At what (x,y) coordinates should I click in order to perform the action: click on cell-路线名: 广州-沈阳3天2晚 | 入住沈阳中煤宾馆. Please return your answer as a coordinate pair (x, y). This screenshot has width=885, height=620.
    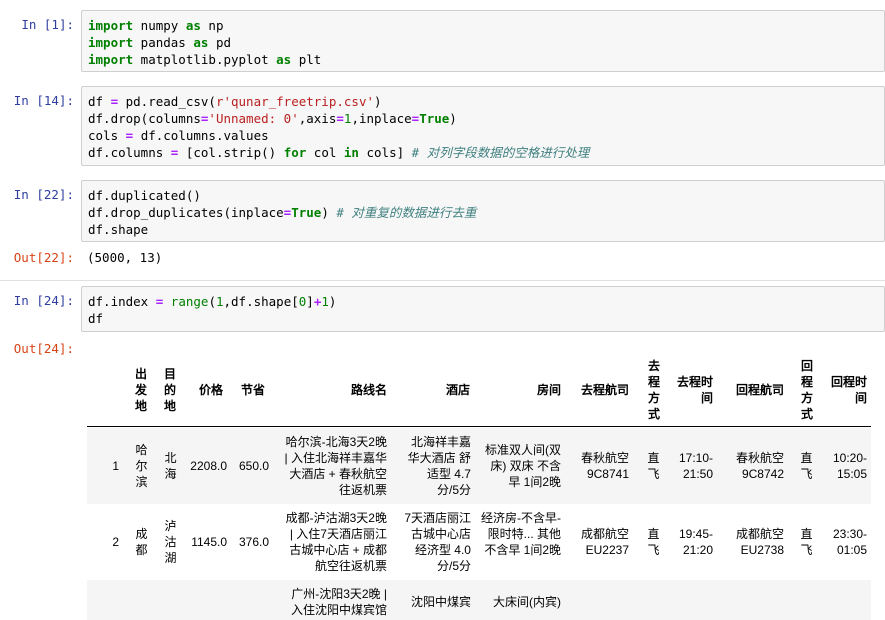
    Looking at the image, I should click on (338, 602).